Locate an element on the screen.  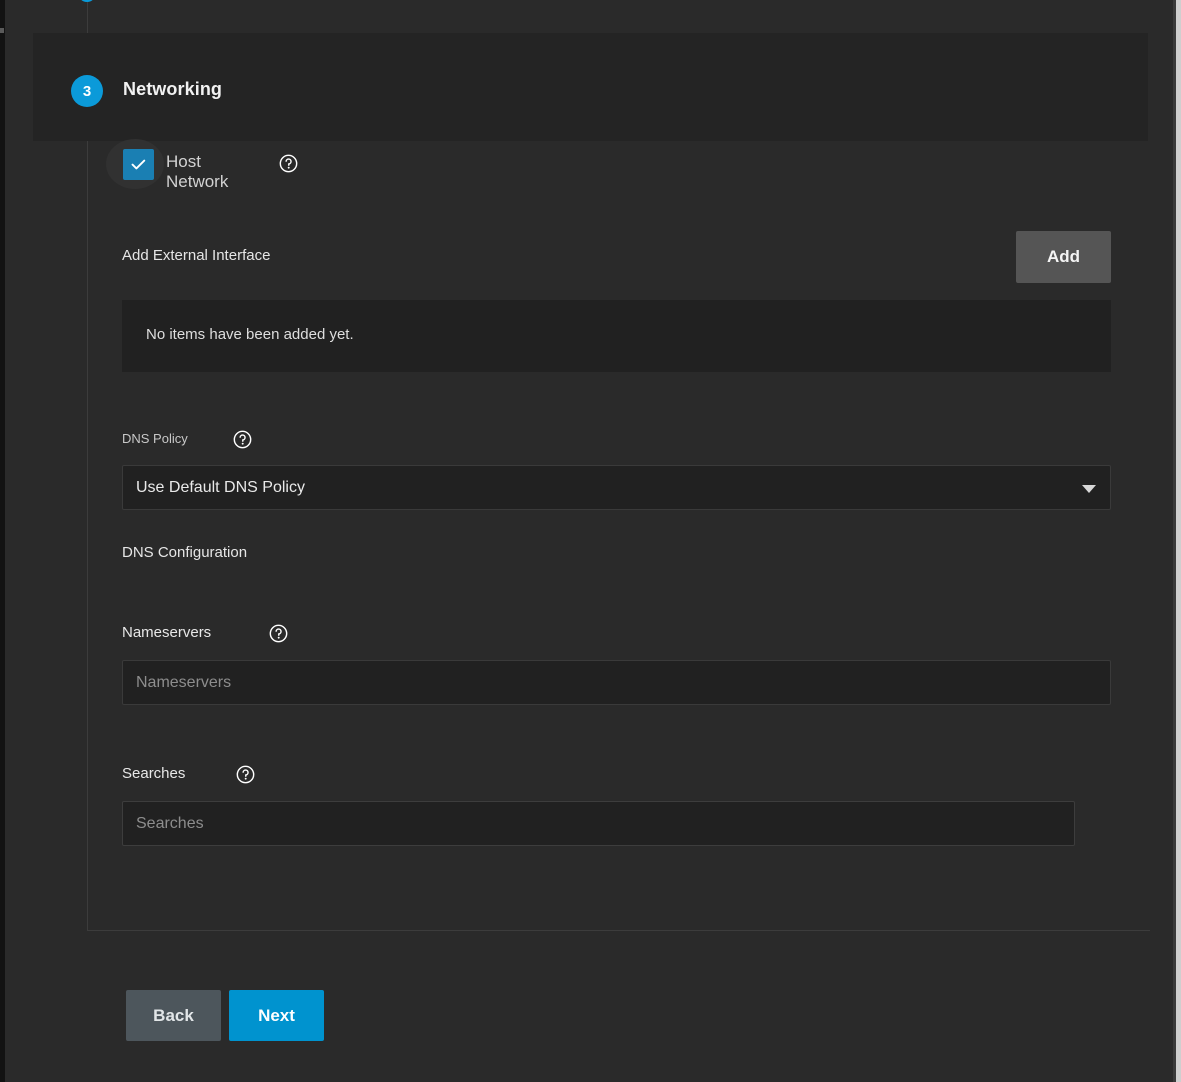
nameservers-label: Nameservers is located at coordinates (167, 632).